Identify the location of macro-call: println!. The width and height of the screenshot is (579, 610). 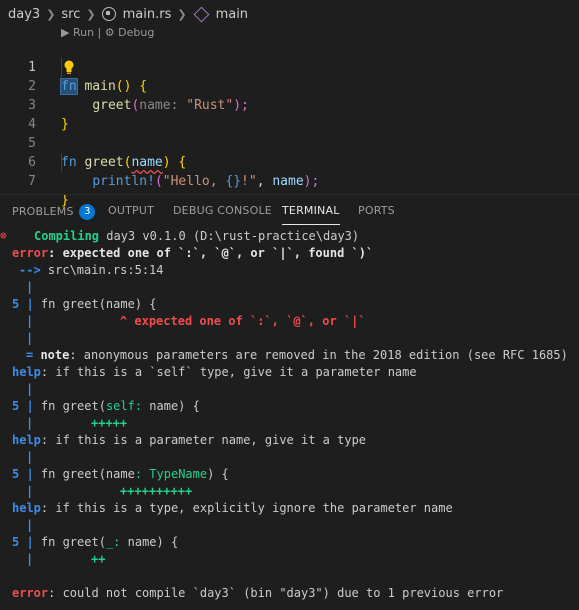
(123, 181).